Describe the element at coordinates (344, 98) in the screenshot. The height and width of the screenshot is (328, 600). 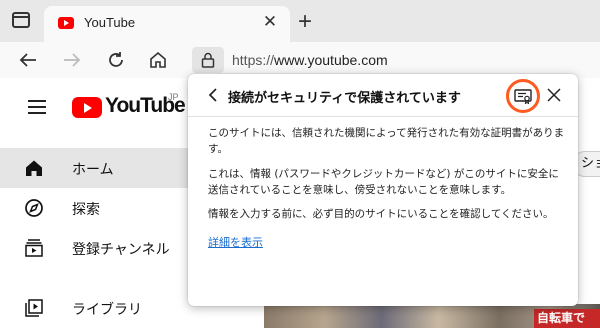
I see `popup-title: 接続がセキュリティで保護されています` at that location.